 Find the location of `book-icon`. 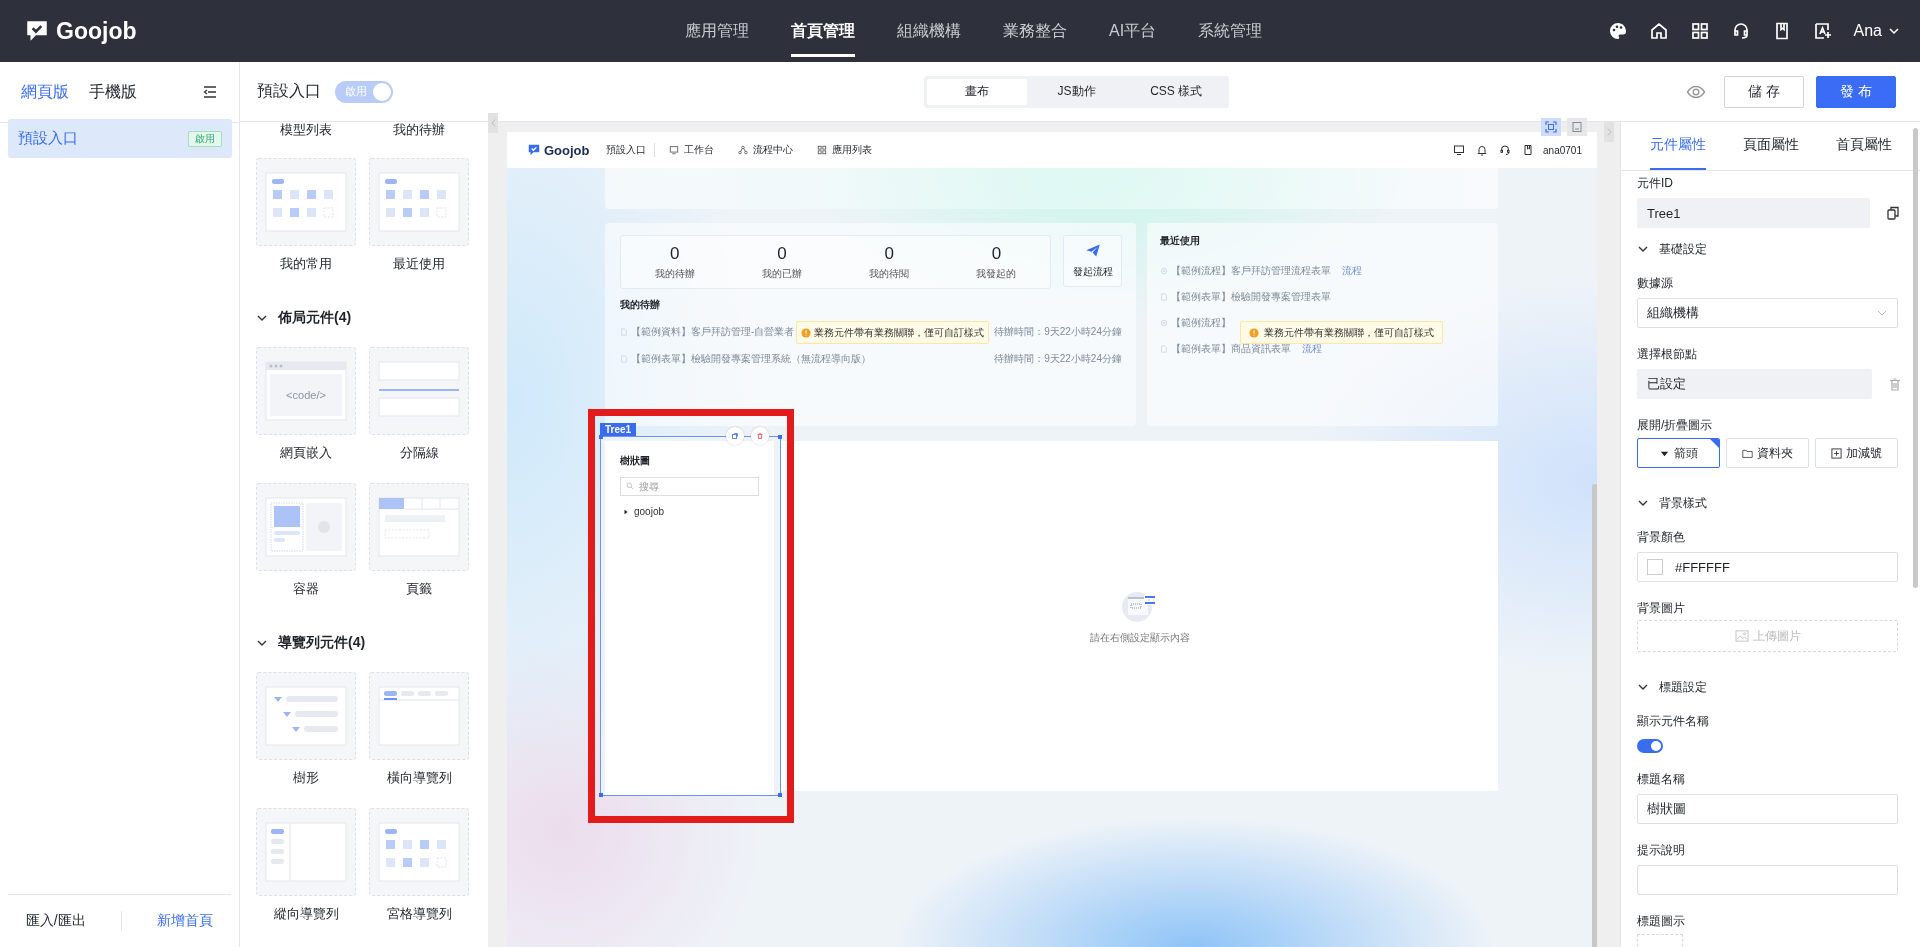

book-icon is located at coordinates (1528, 150).